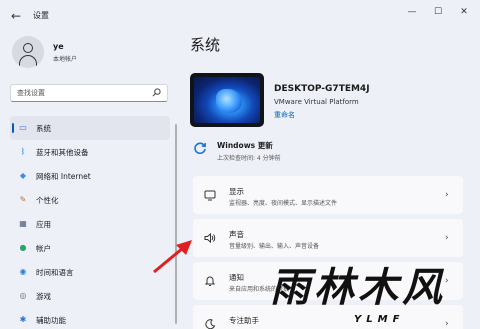 This screenshot has width=480, height=329. I want to click on card-title: 专注助手, so click(244, 320).